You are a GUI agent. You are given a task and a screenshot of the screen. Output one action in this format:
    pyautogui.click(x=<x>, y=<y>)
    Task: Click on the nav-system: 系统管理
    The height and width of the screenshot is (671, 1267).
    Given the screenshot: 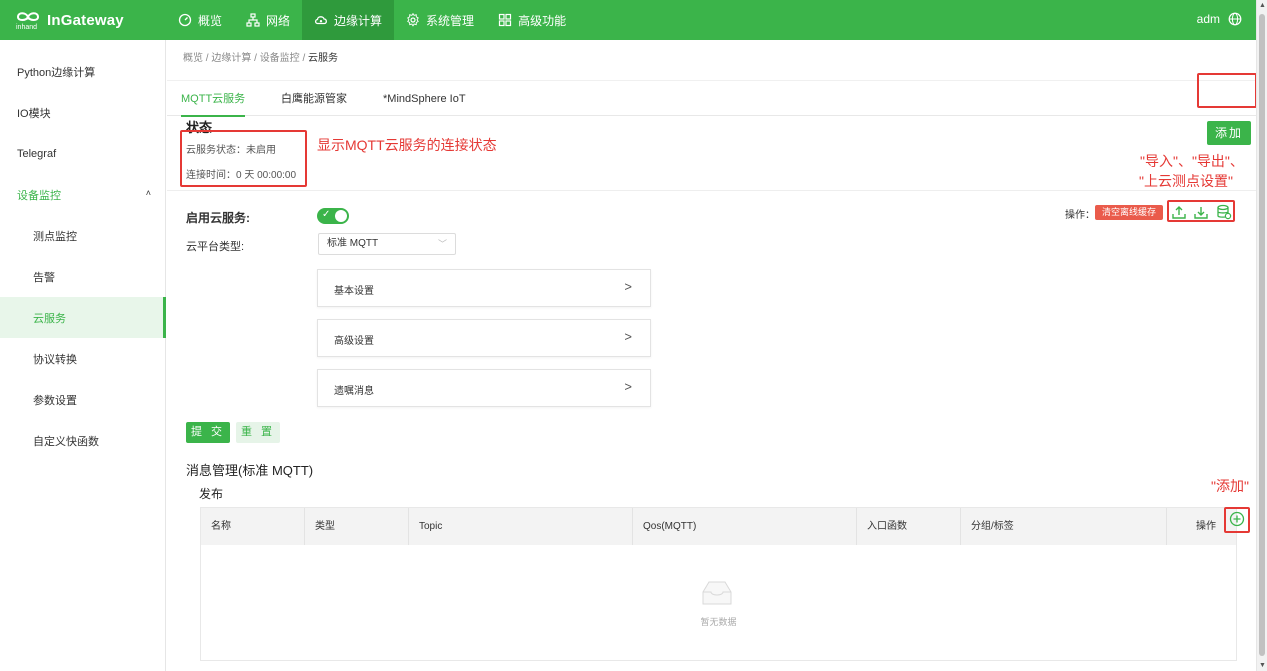 What is the action you would take?
    pyautogui.click(x=440, y=20)
    